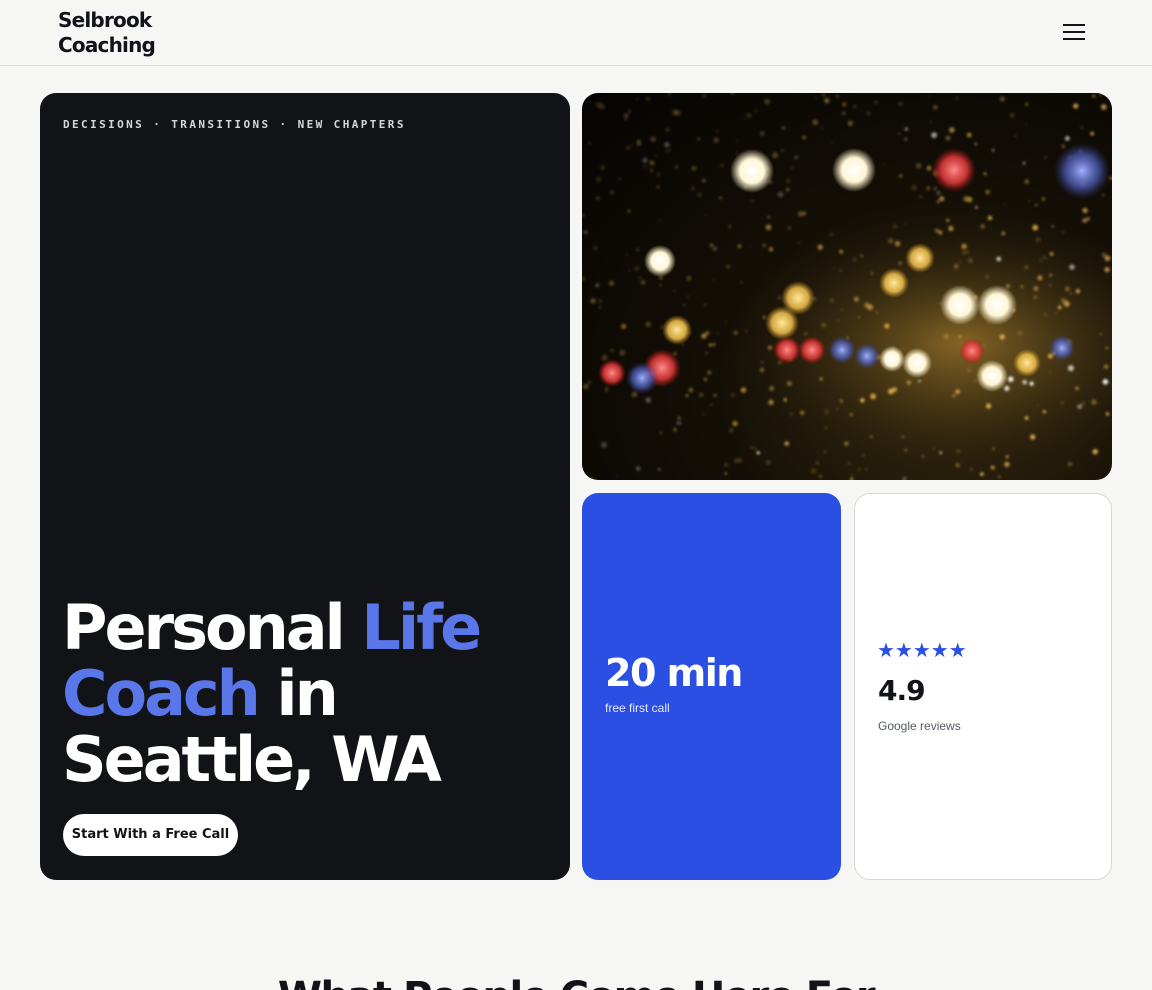 This screenshot has height=990, width=1152. What do you see at coordinates (902, 690) in the screenshot?
I see `rating-value: 4.9` at bounding box center [902, 690].